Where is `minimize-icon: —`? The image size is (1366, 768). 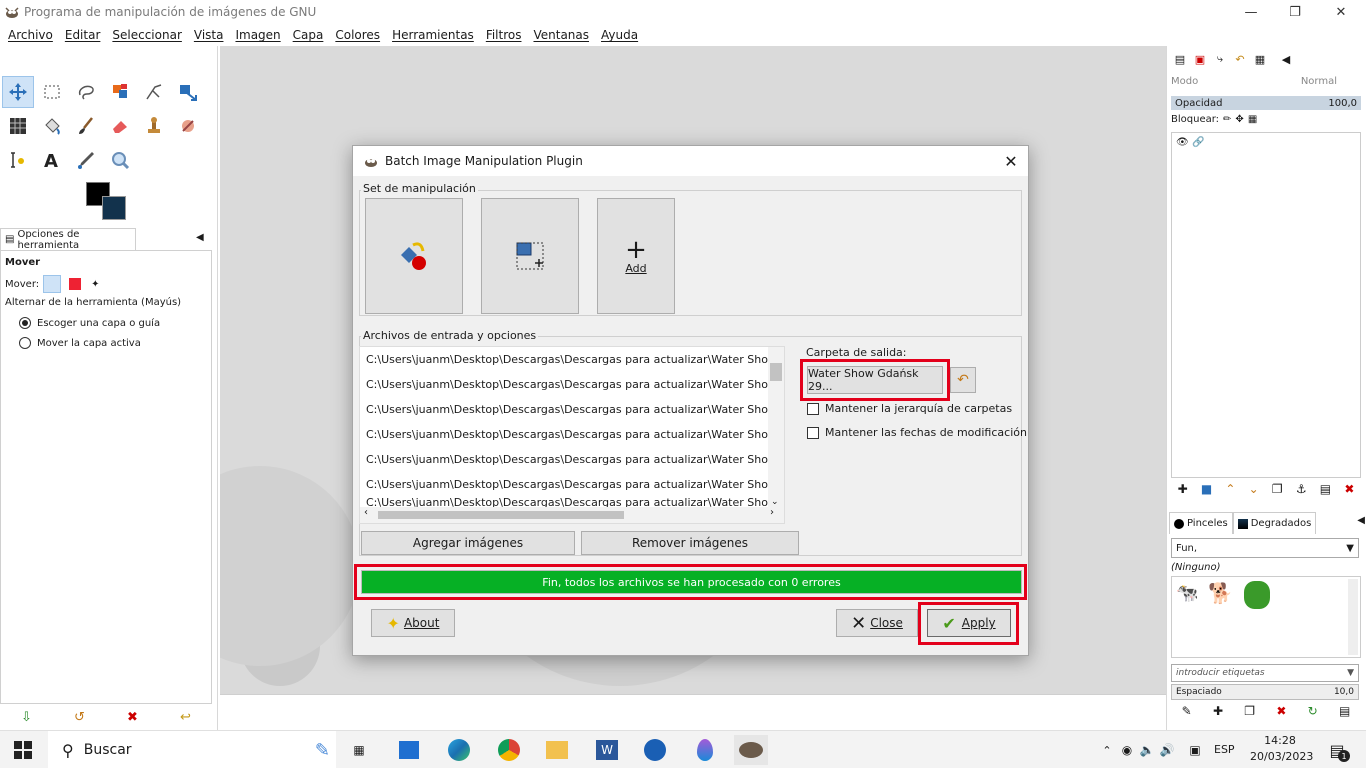 minimize-icon: — is located at coordinates (1251, 12).